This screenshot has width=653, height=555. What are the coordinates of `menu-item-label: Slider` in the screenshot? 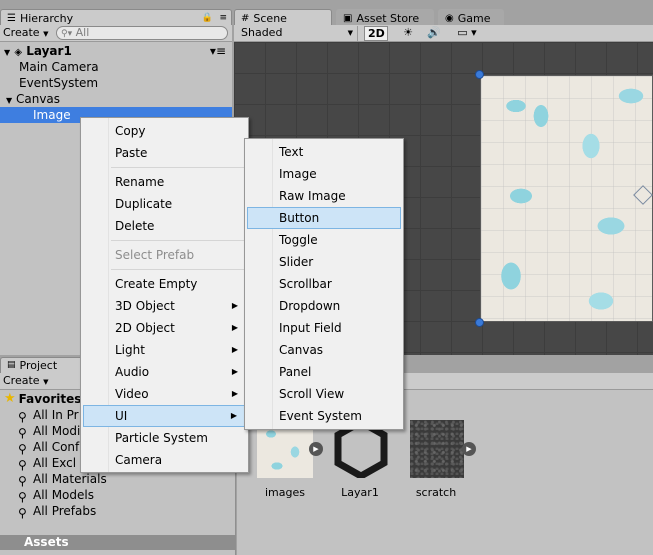 It's located at (296, 262).